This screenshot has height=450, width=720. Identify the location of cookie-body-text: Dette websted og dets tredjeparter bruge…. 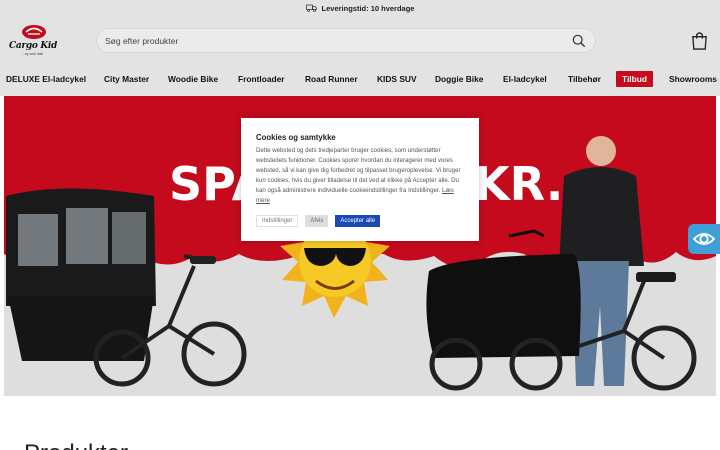
(358, 170).